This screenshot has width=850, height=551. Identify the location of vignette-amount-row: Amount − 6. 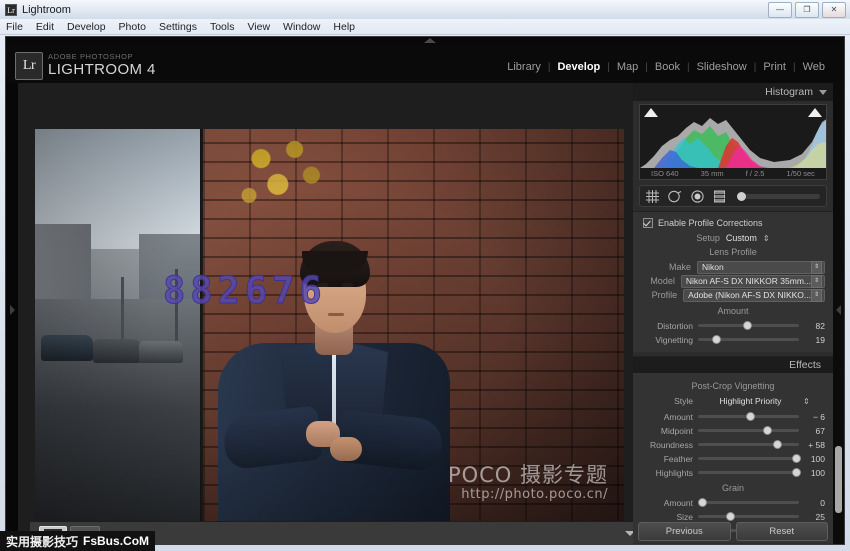
(733, 416).